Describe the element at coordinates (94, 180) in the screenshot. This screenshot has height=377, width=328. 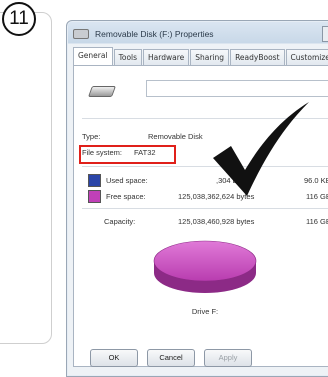
I see `used-space-swatch` at that location.